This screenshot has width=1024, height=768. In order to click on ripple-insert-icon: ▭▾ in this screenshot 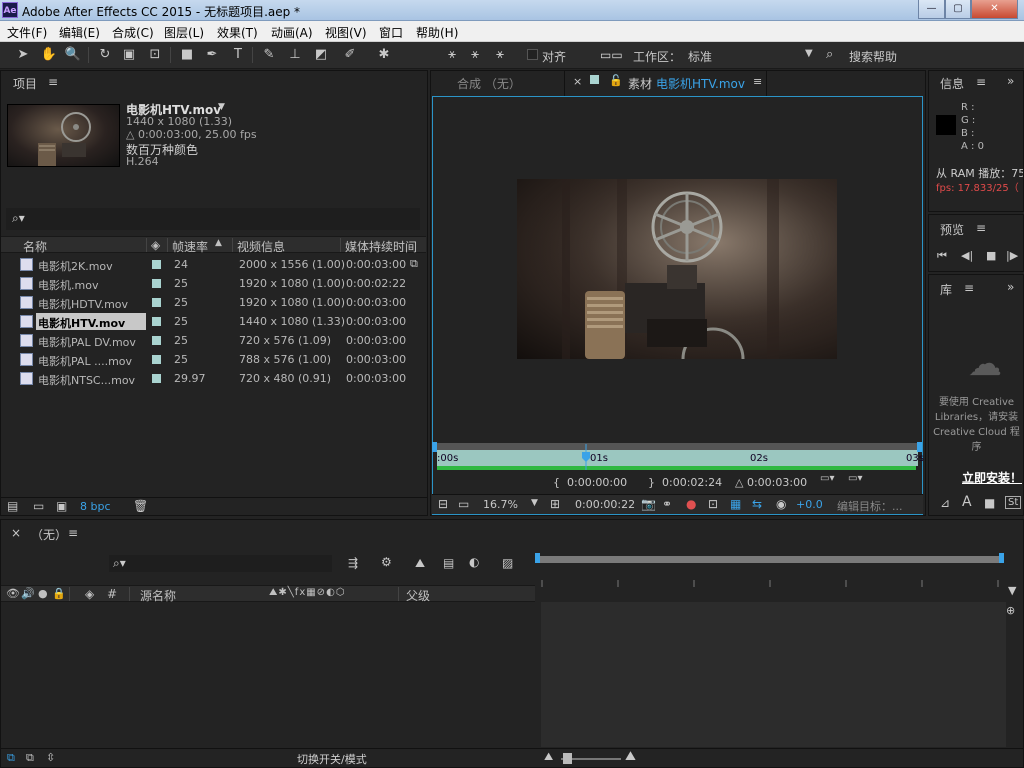, I will do `click(827, 478)`.